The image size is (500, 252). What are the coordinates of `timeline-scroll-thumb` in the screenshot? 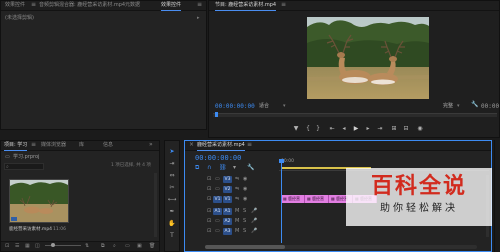 It's located at (245, 247).